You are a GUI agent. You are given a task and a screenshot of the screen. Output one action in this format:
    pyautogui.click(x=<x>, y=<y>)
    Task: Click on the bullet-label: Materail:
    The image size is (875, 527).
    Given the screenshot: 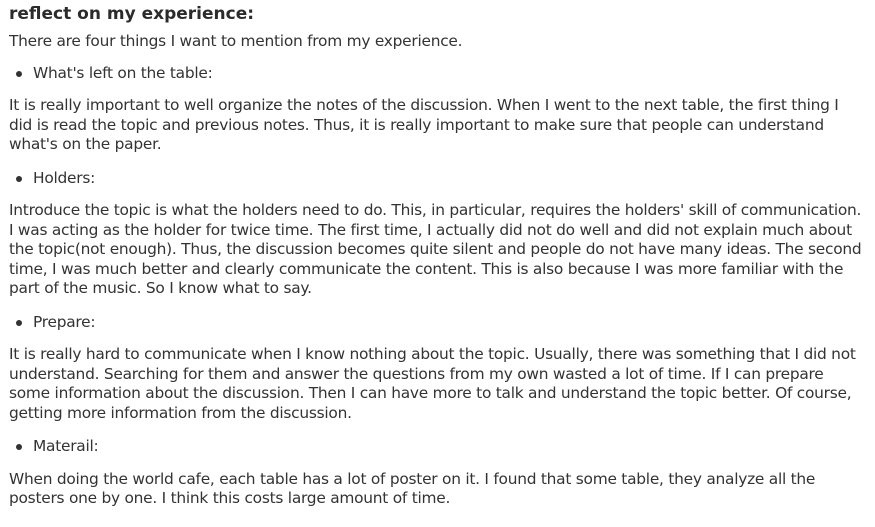 What is the action you would take?
    pyautogui.click(x=66, y=446)
    